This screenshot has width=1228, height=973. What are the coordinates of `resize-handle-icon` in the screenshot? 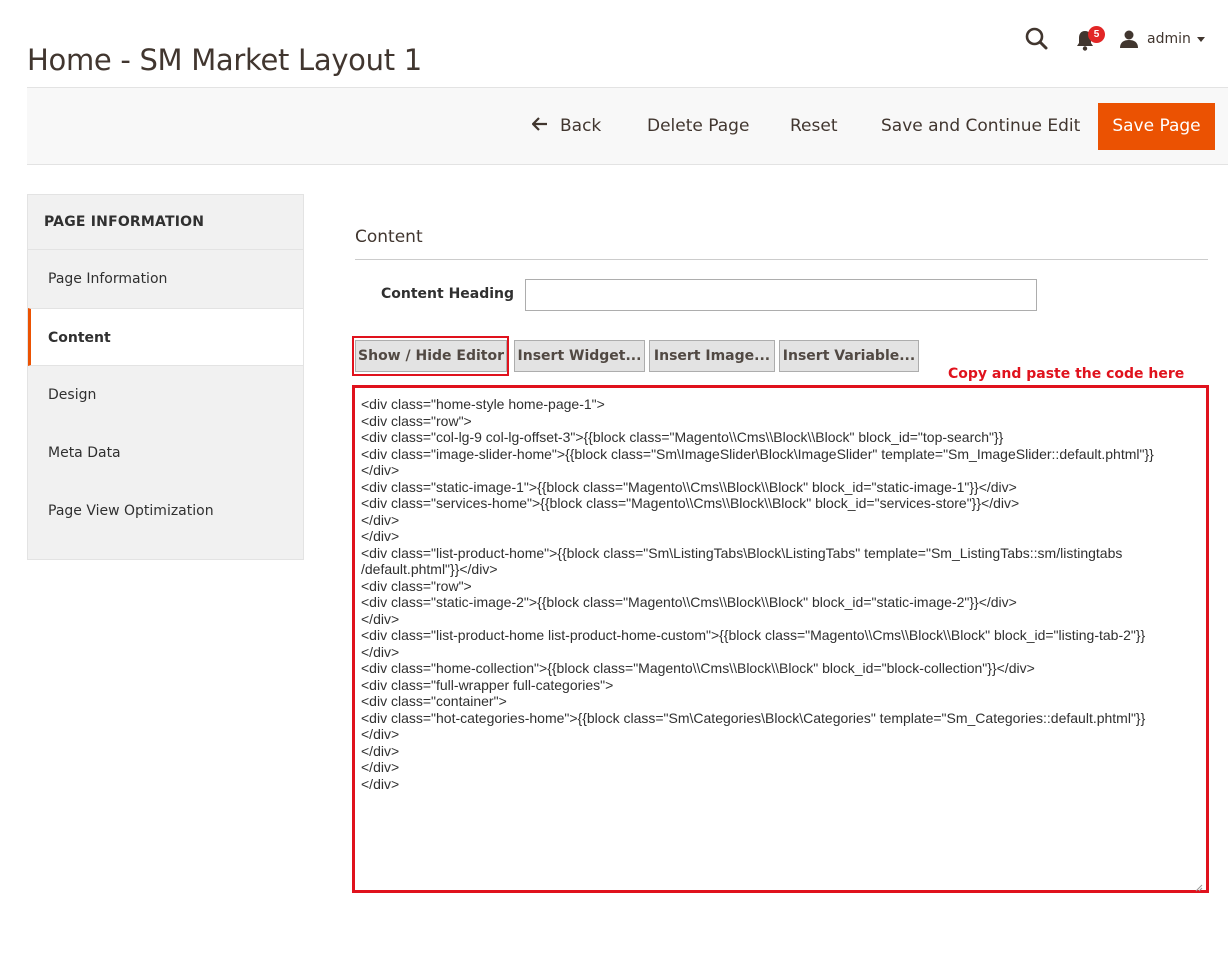 It's located at (1199, 885).